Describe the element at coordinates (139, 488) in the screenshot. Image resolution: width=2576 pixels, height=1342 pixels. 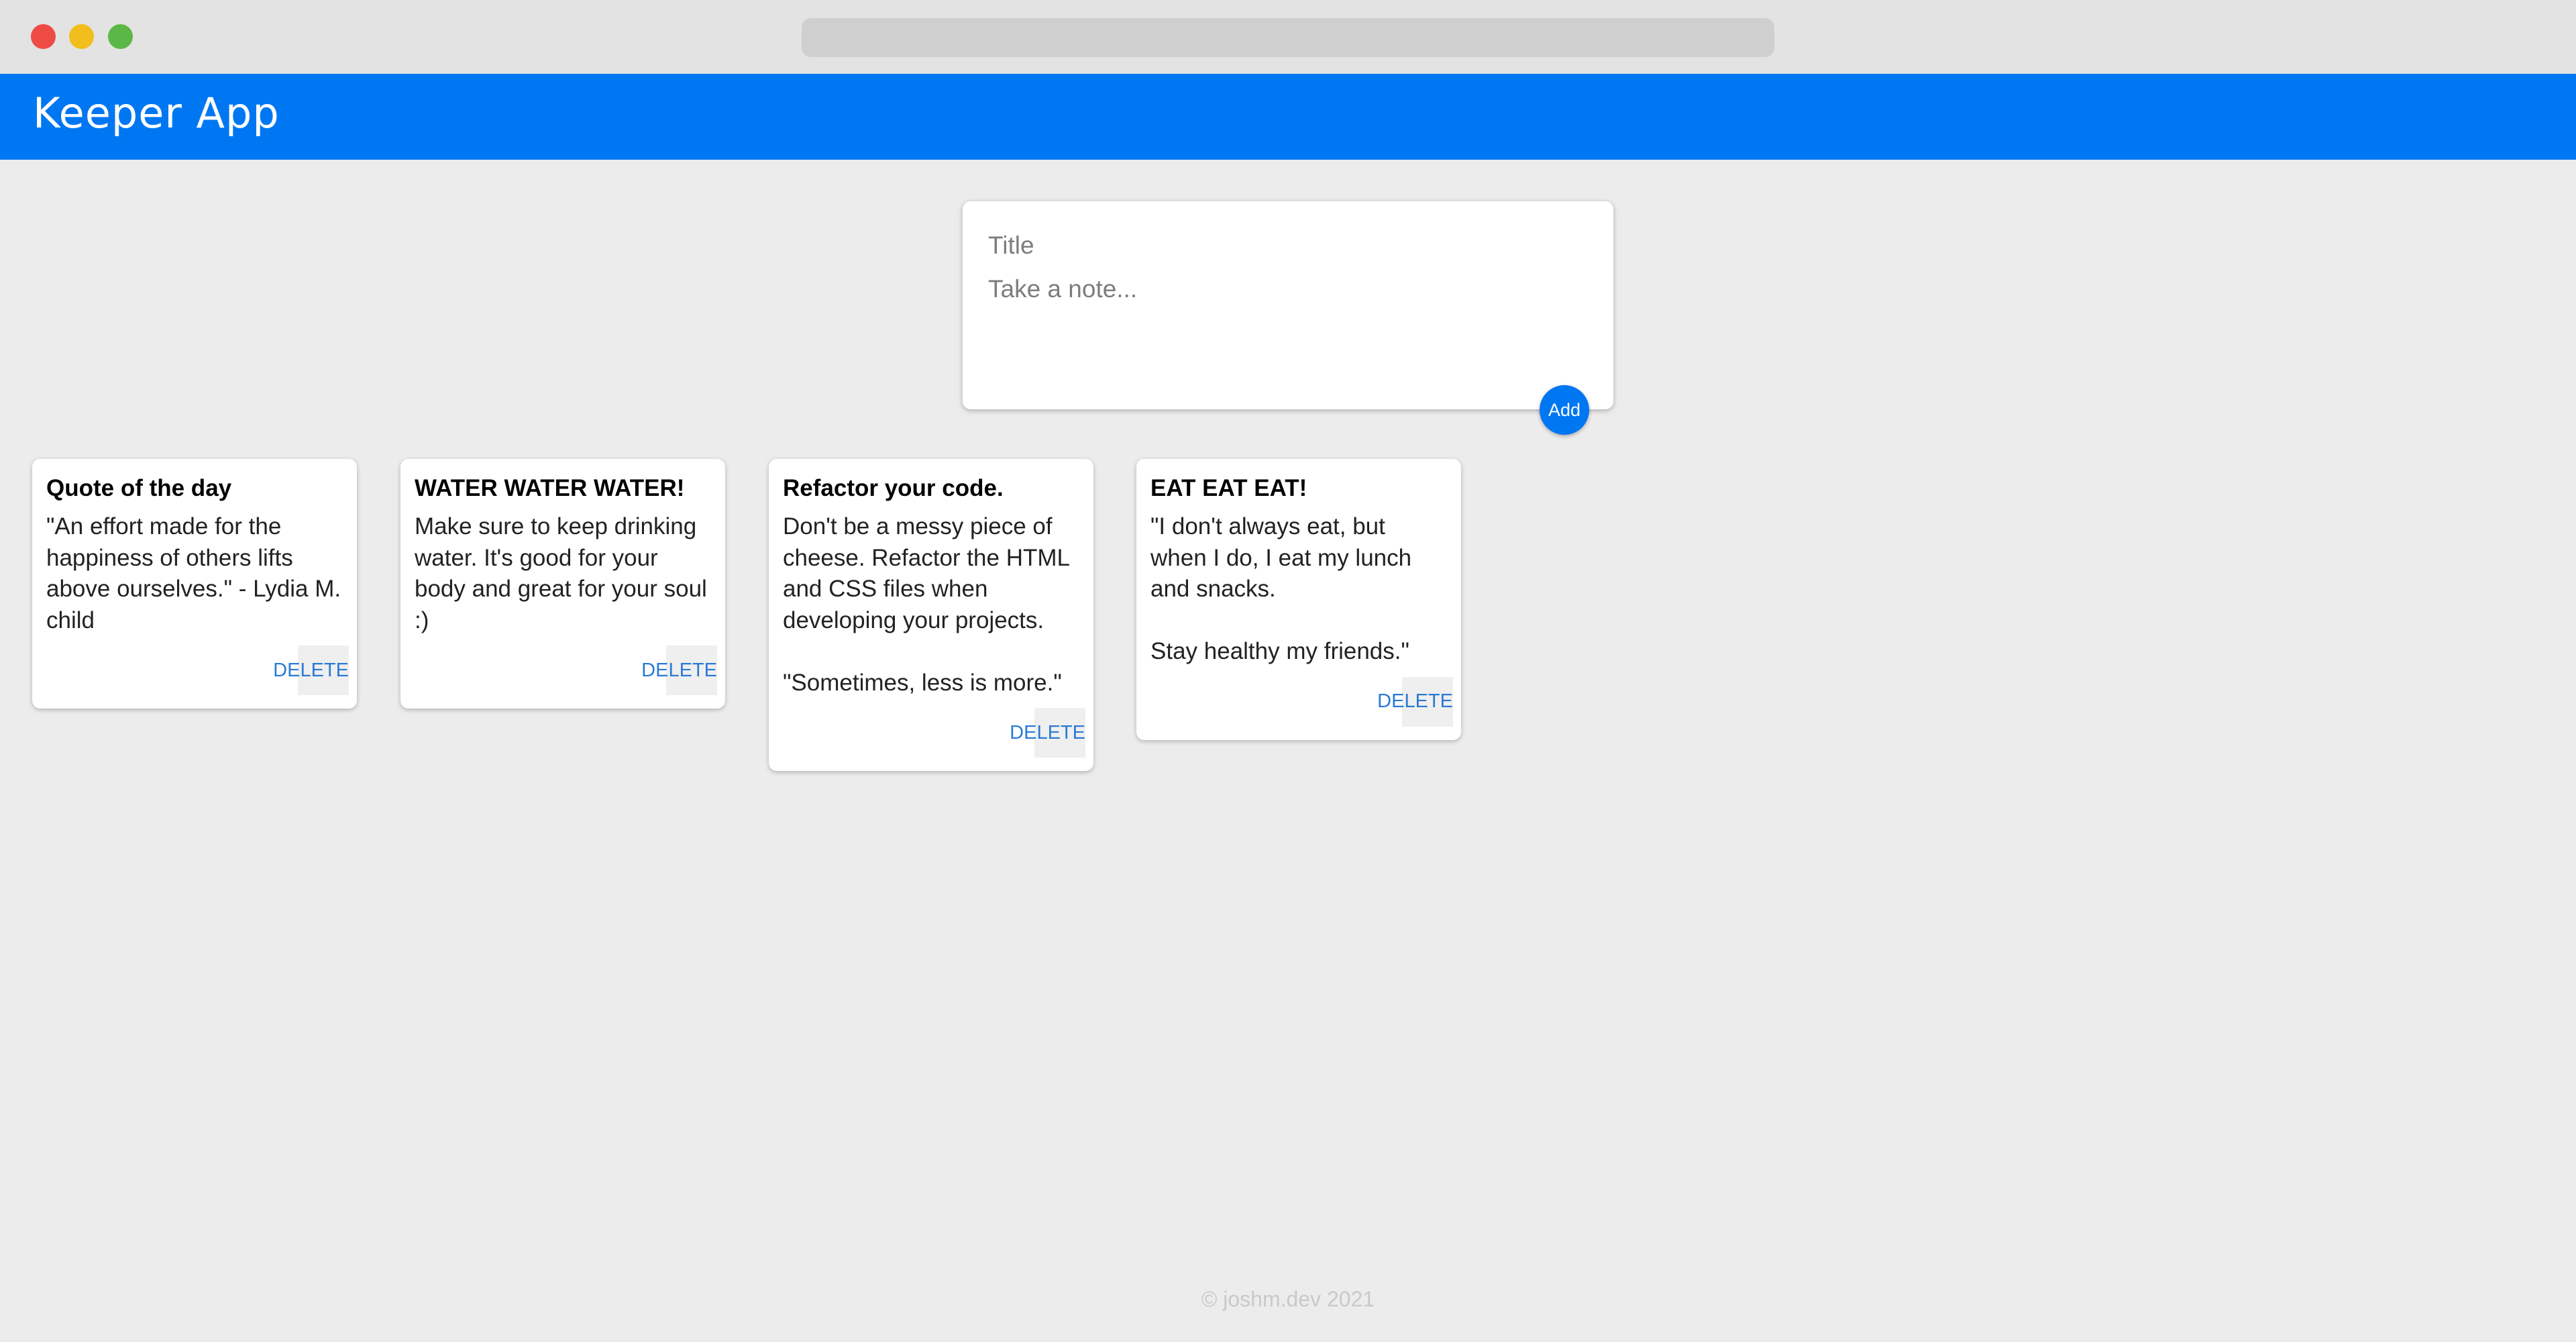
I see `note-title: Quote of the day` at that location.